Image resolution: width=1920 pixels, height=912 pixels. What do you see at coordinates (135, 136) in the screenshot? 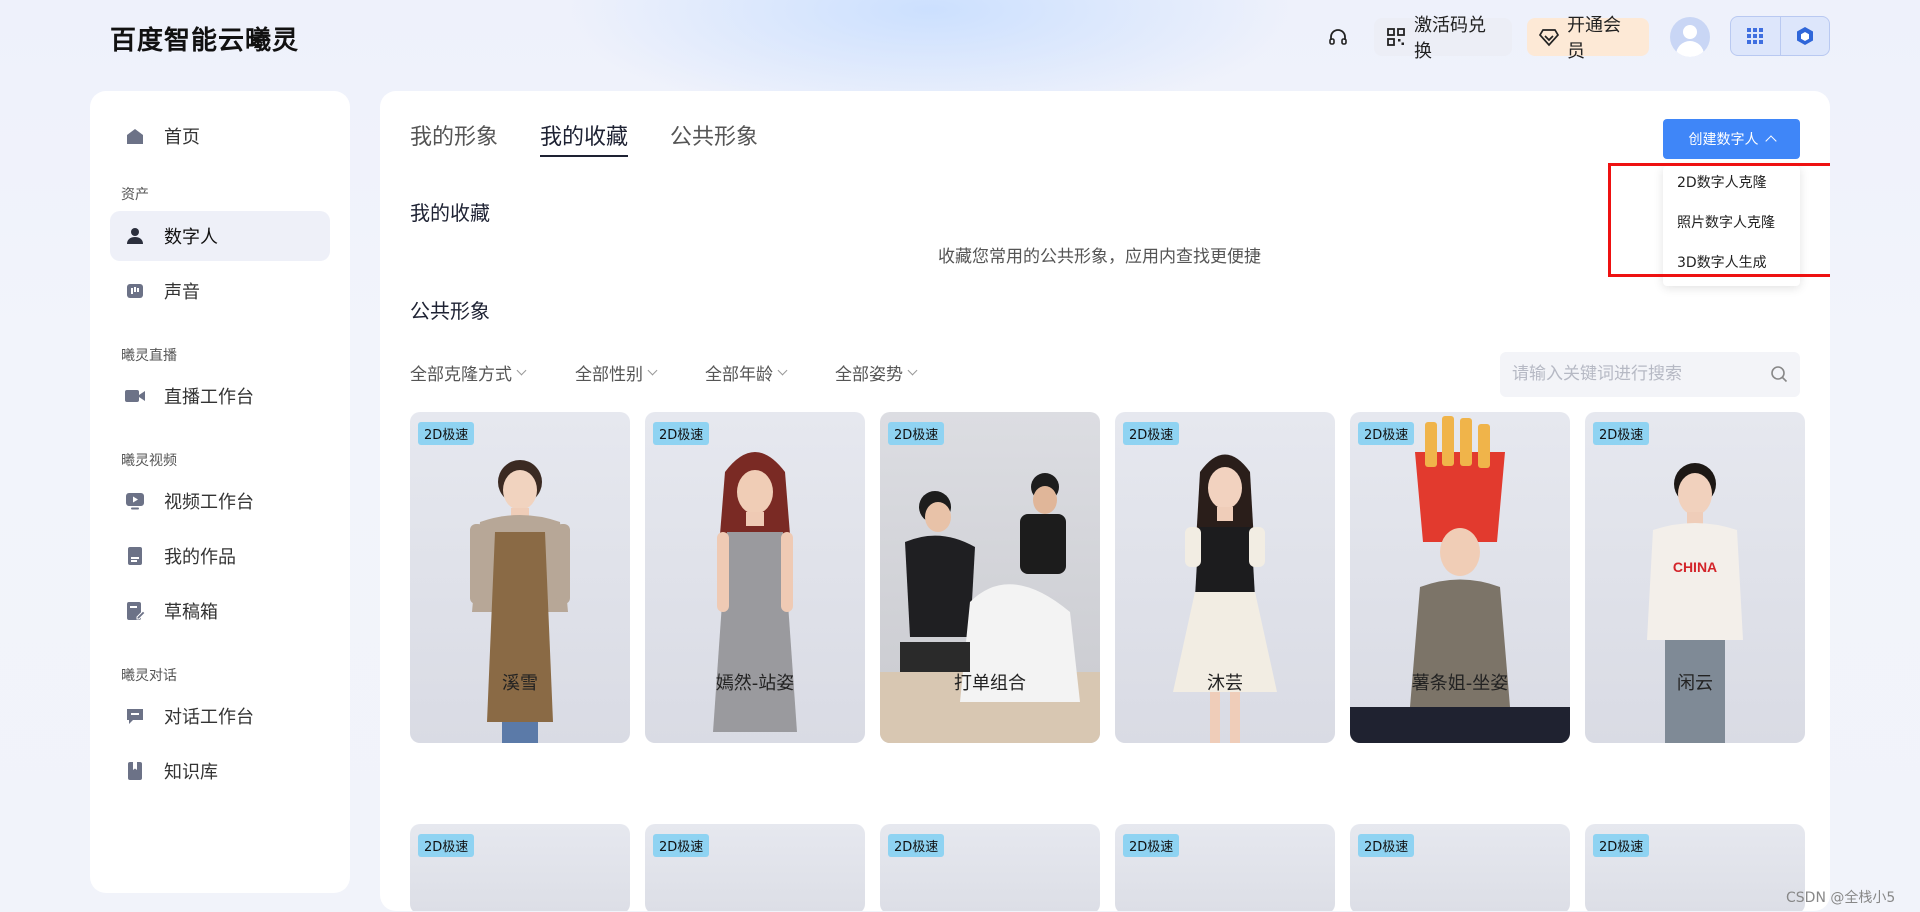
I see `home-icon` at bounding box center [135, 136].